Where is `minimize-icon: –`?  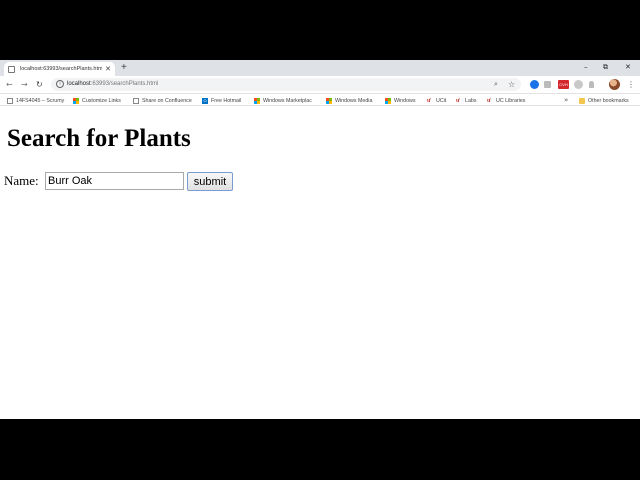
minimize-icon: – is located at coordinates (586, 67).